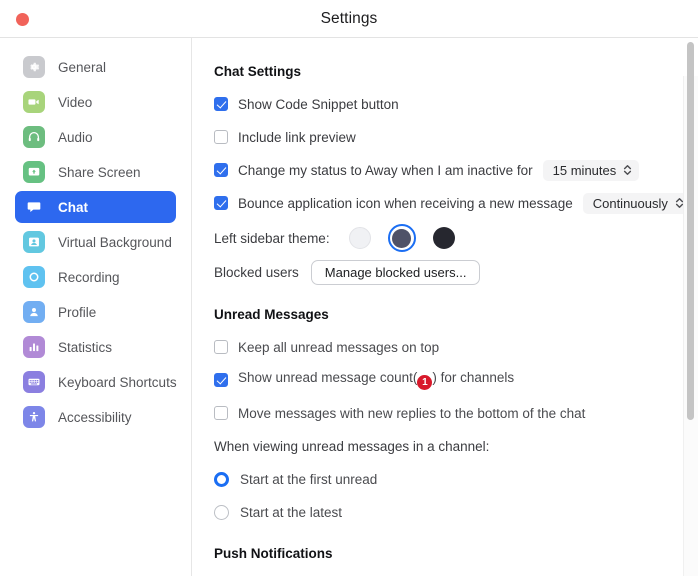  Describe the element at coordinates (34, 67) in the screenshot. I see `gear-icon` at that location.